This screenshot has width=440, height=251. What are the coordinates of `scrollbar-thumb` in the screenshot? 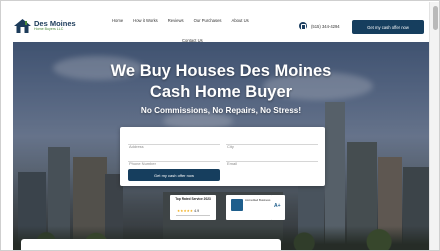 It's located at (435, 18).